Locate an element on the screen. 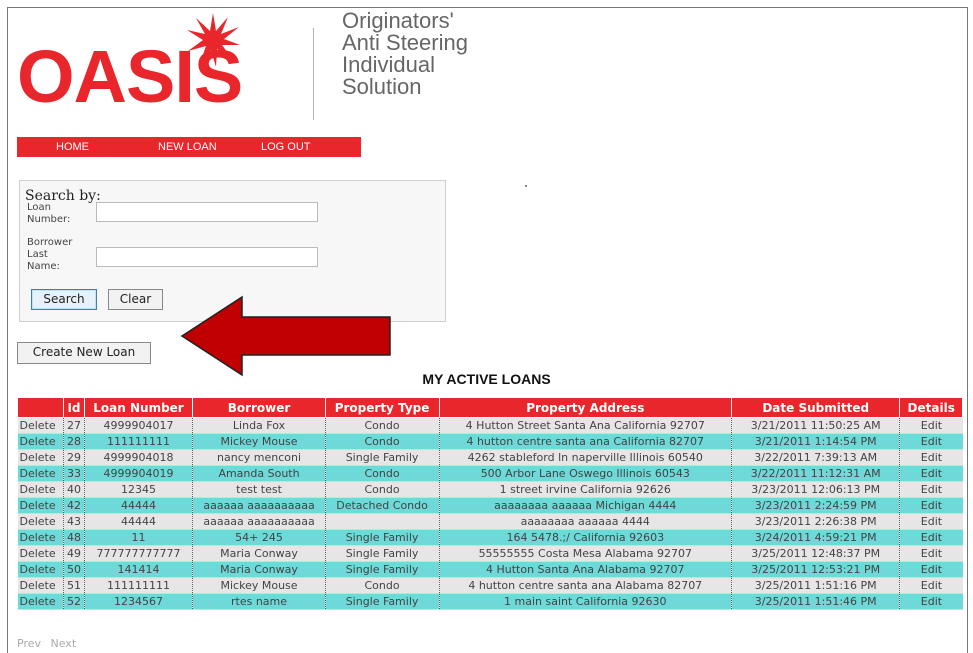  my-active-loans-title: MY ACTIVE LOANS is located at coordinates (486, 379).